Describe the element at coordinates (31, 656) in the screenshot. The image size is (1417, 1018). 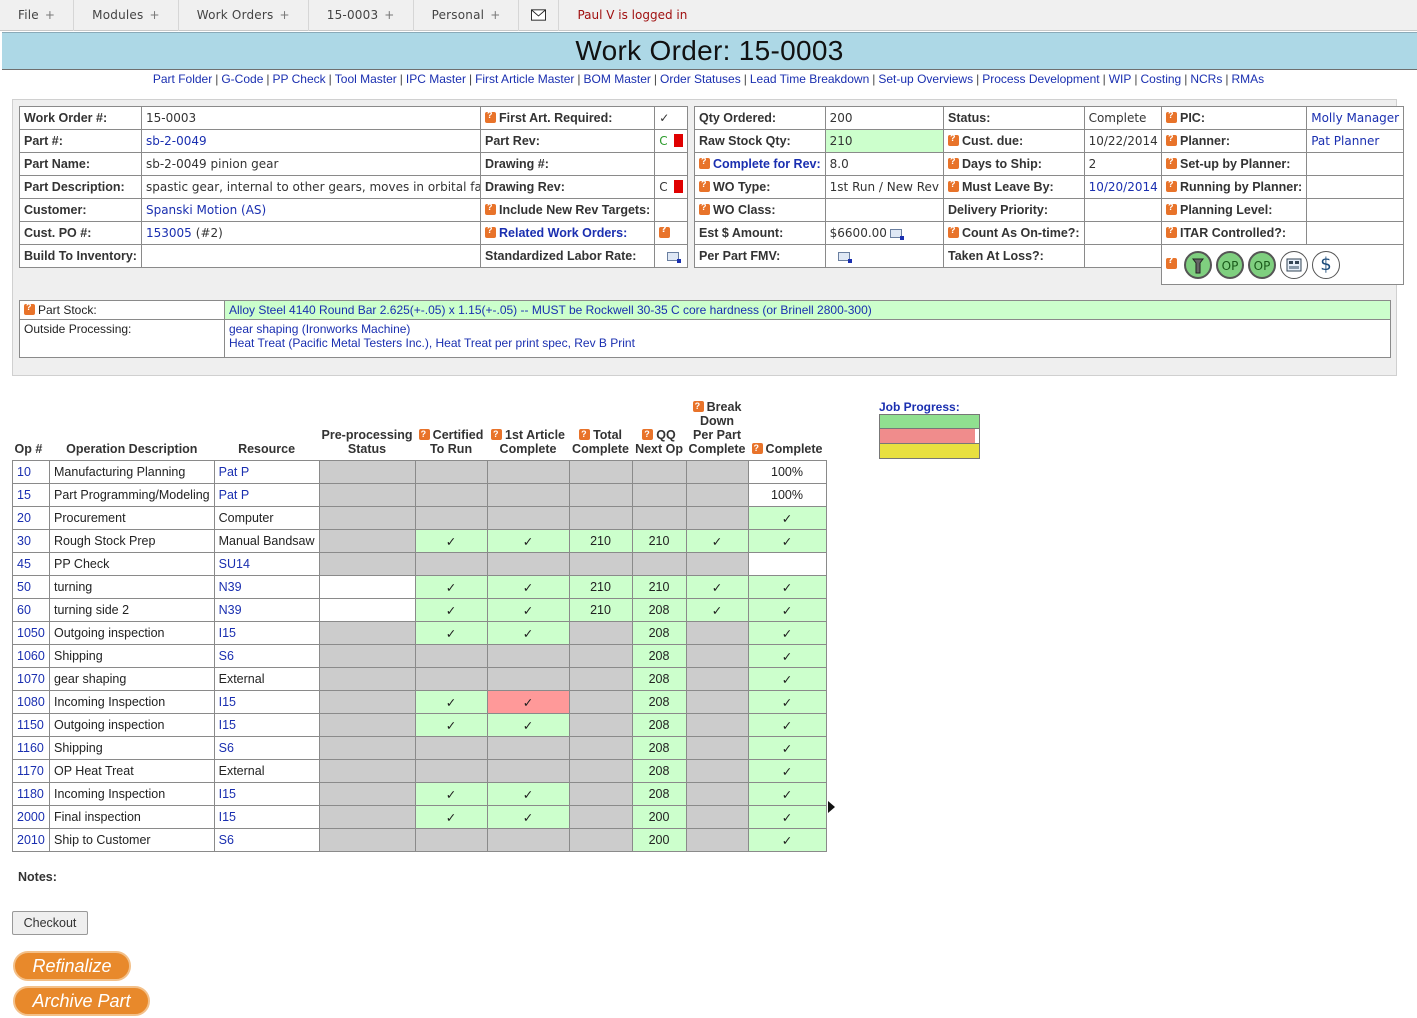
I see `op-number-link: 1060` at that location.